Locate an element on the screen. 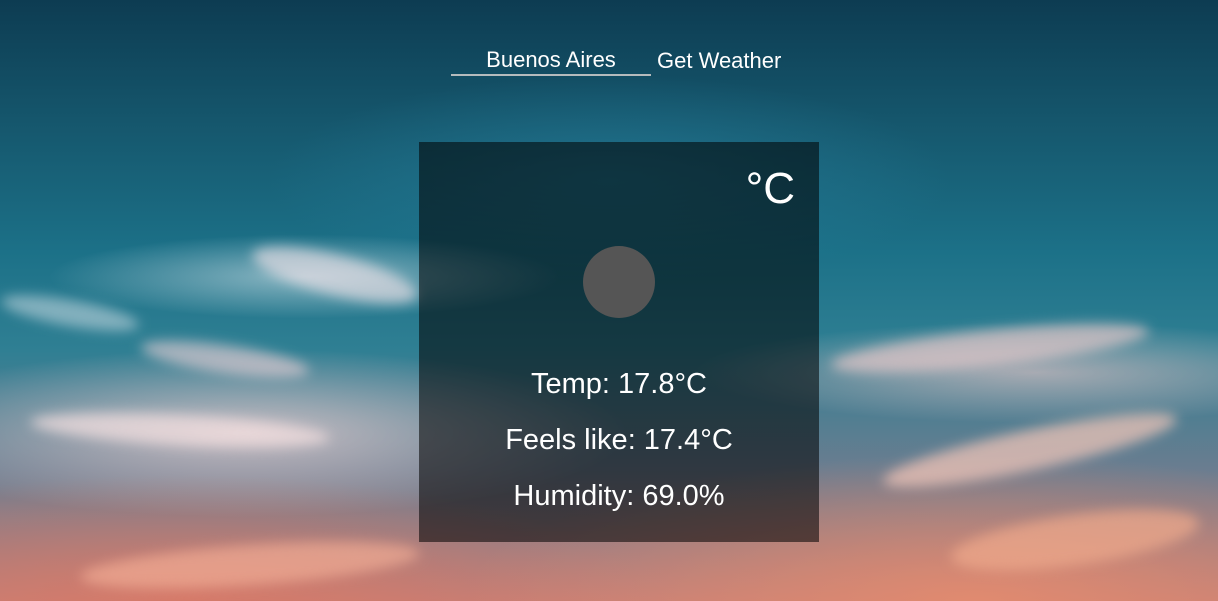  weather-condition-icon is located at coordinates (619, 282).